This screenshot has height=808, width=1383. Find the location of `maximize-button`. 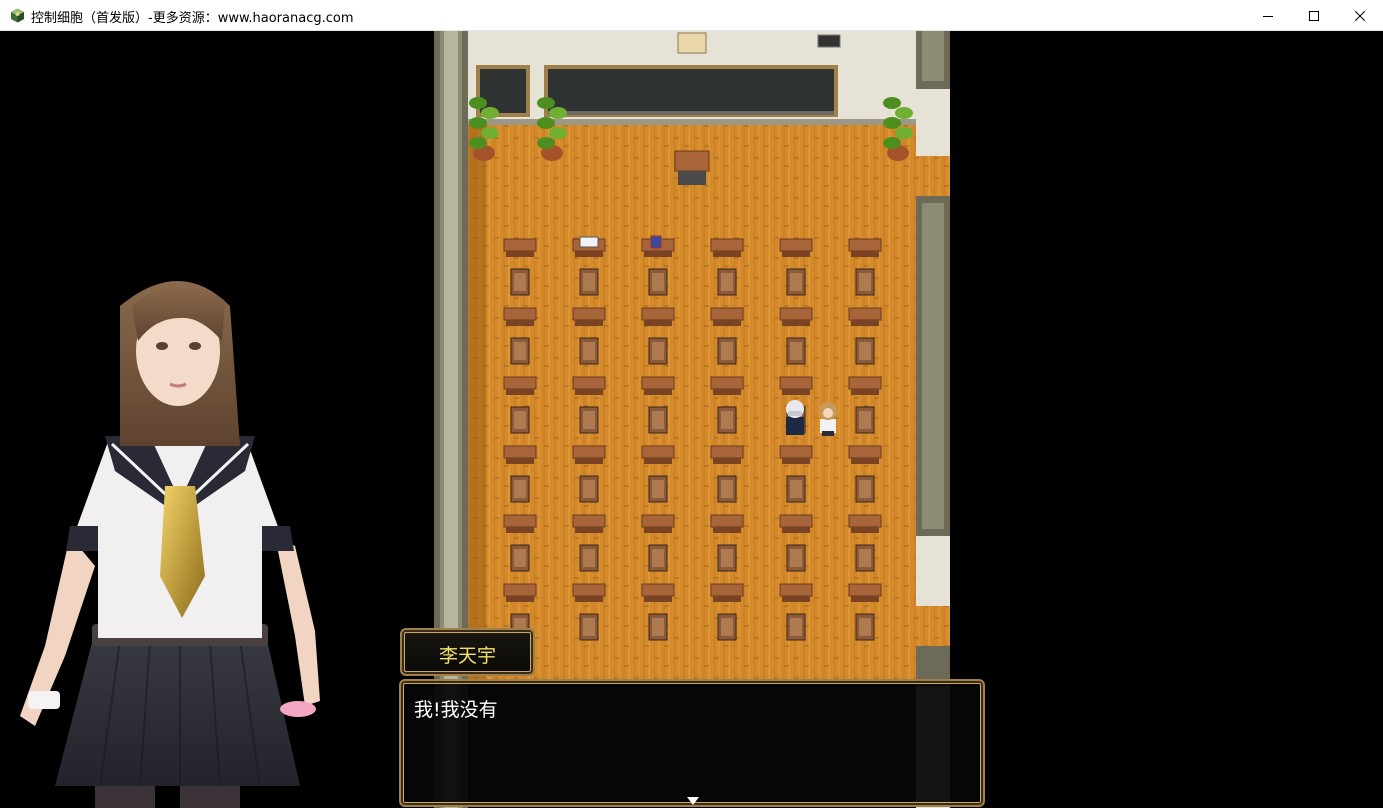

maximize-button is located at coordinates (1314, 15).